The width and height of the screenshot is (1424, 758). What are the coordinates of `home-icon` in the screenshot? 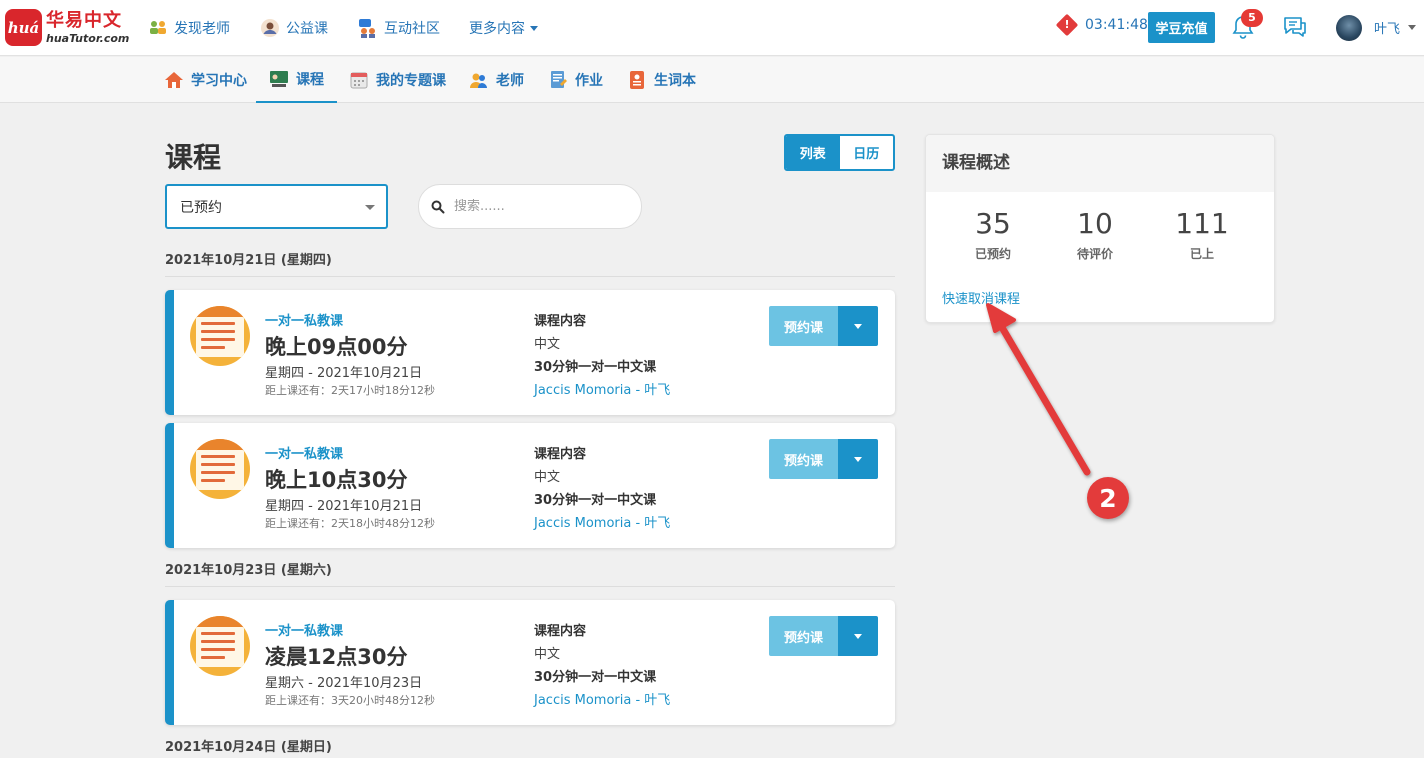 It's located at (174, 80).